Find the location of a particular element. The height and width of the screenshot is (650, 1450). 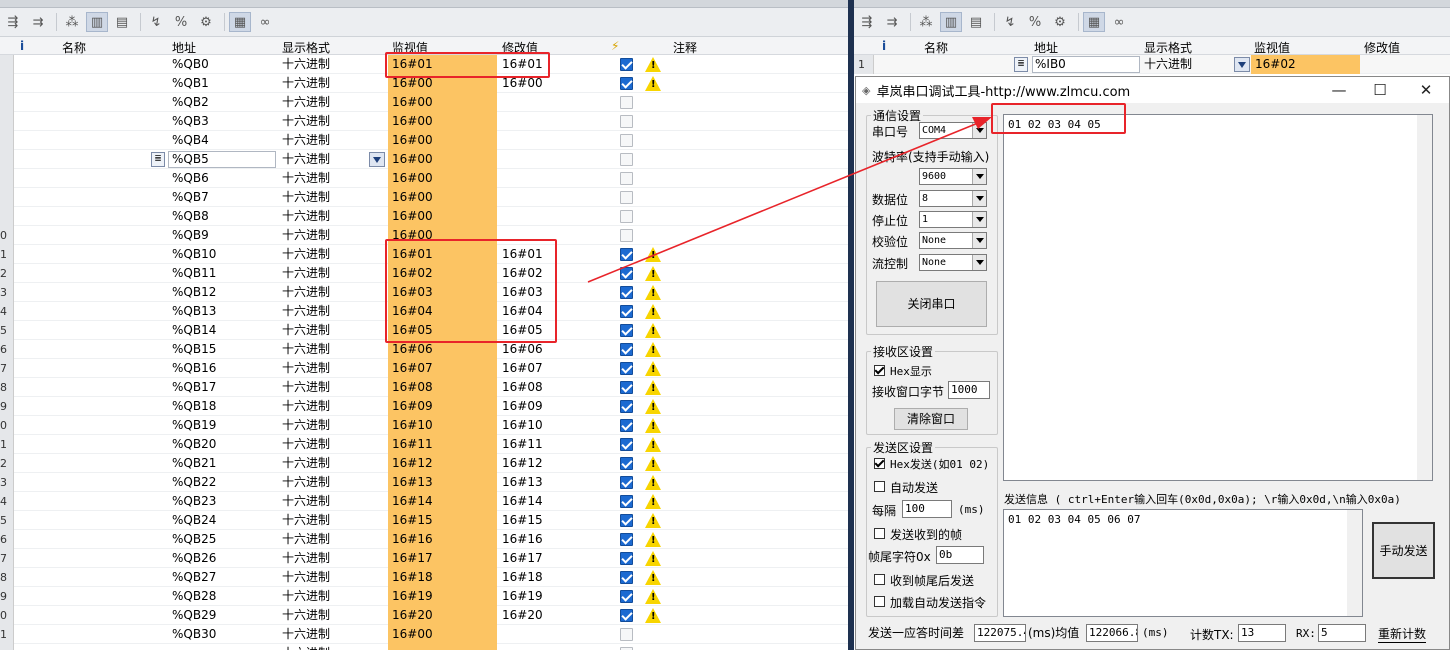

modify-now-icon: % is located at coordinates (1035, 22).